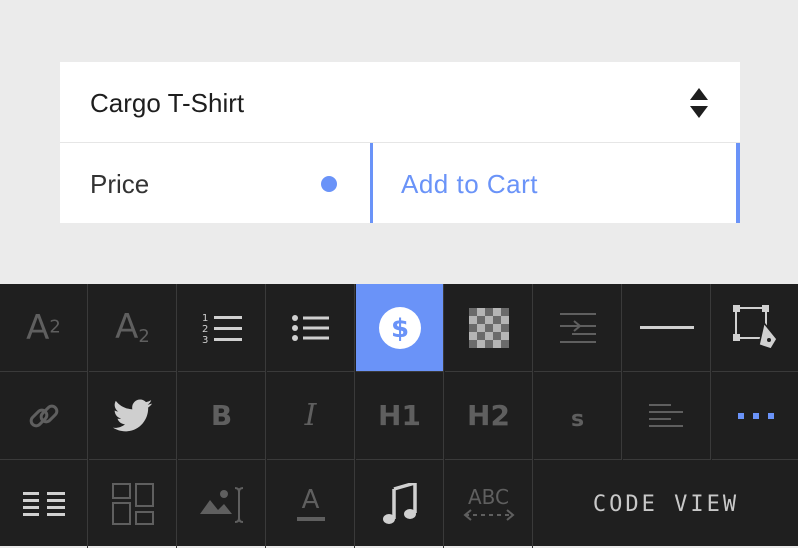 The image size is (798, 548). What do you see at coordinates (205, 340) in the screenshot?
I see `svg-text: 3` at bounding box center [205, 340].